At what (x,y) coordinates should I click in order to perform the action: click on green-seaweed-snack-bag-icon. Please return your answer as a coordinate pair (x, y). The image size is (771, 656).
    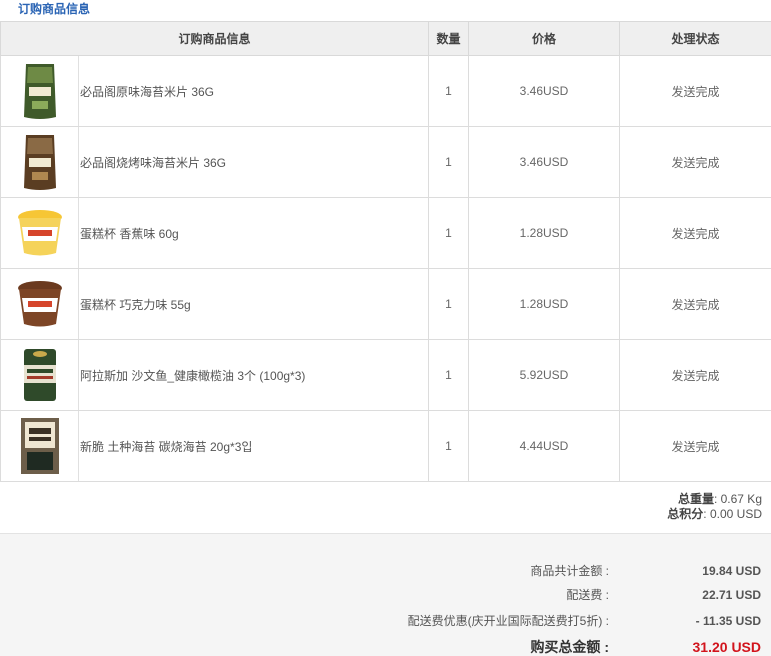
    Looking at the image, I should click on (40, 91).